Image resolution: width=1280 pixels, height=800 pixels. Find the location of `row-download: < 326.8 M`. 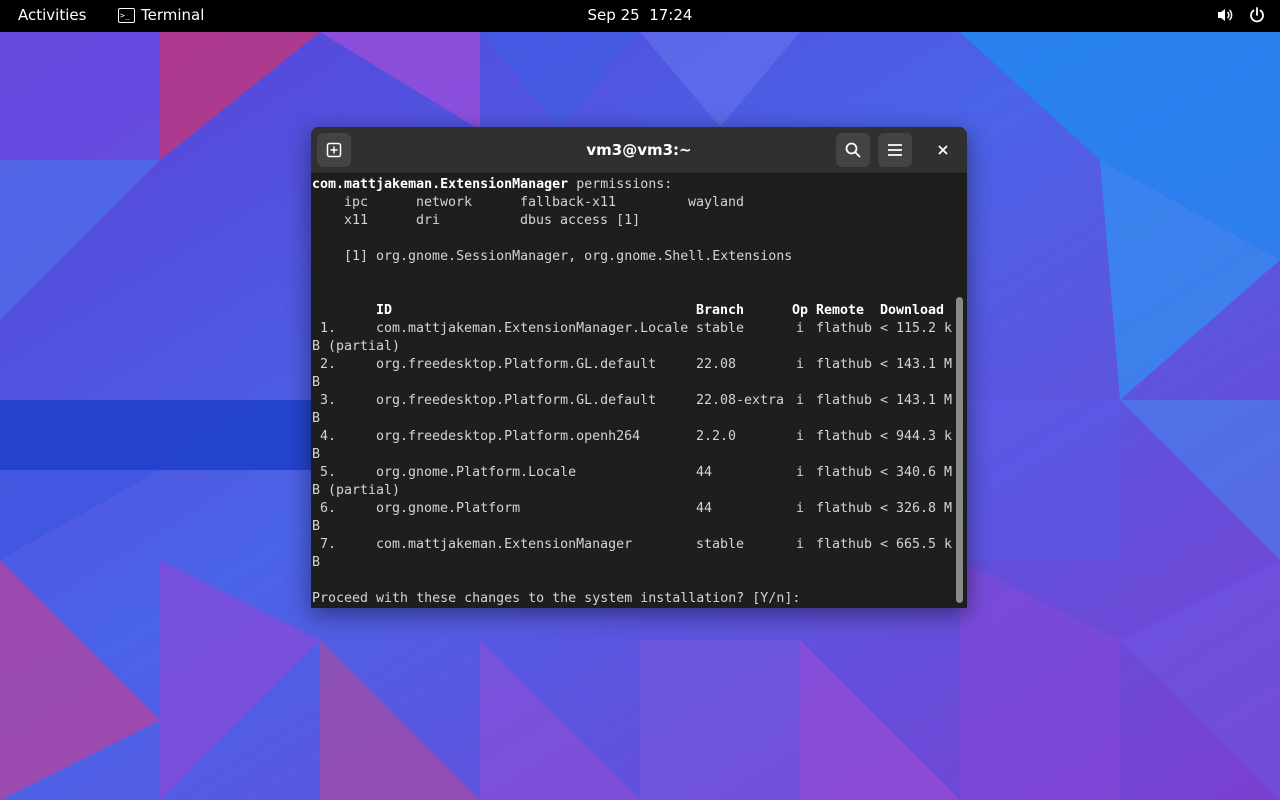

row-download: < 326.8 M is located at coordinates (916, 508).